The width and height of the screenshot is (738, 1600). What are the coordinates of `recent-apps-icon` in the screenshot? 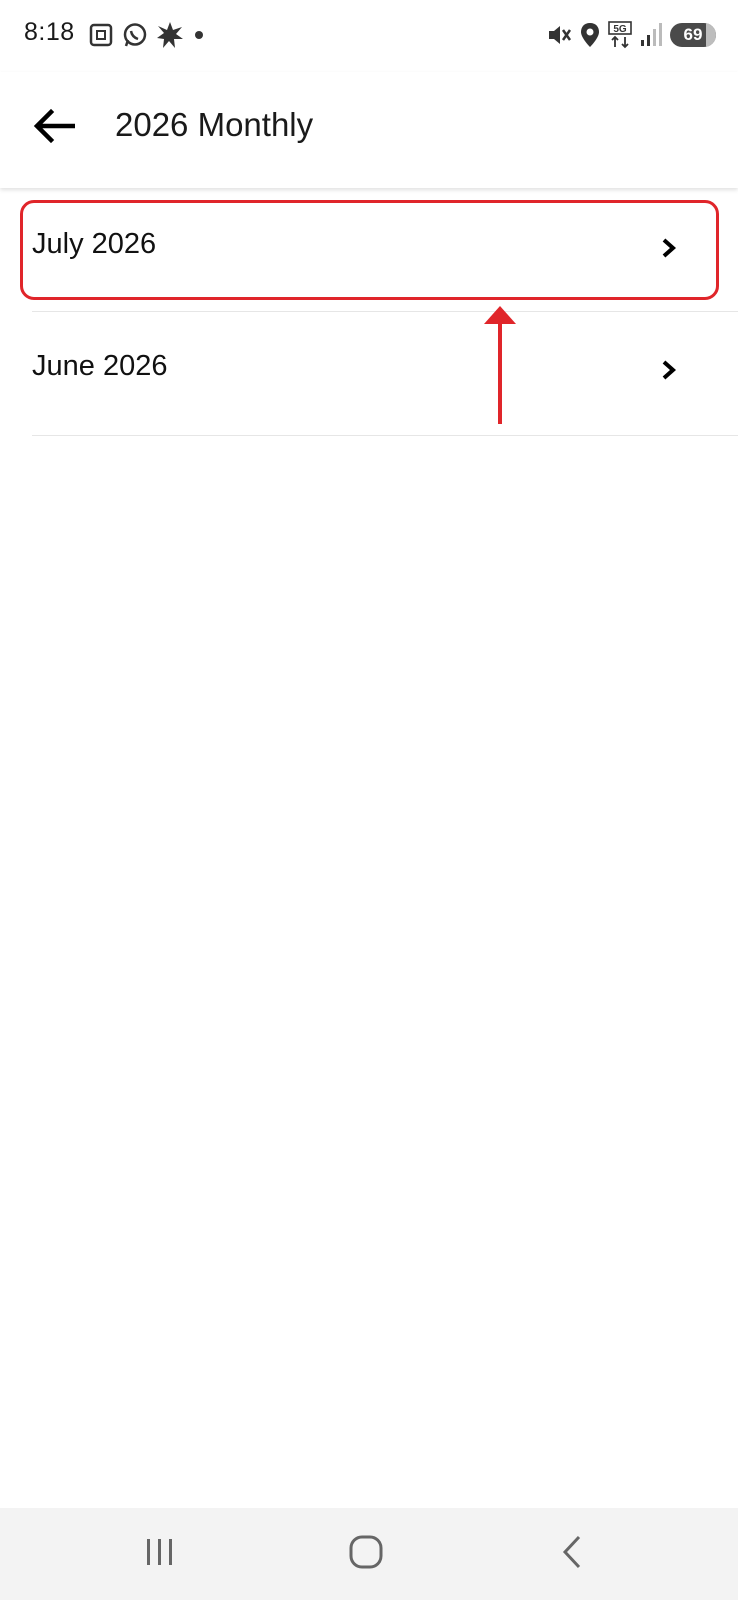 It's located at (160, 1554).